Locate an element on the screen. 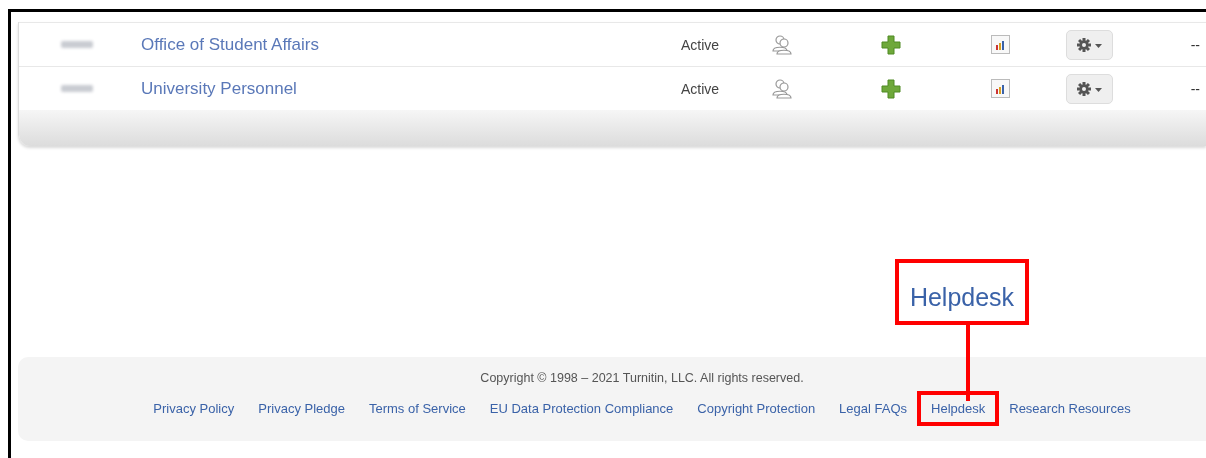 This screenshot has height=458, width=1206. footer-link: Legal FAQs is located at coordinates (873, 408).